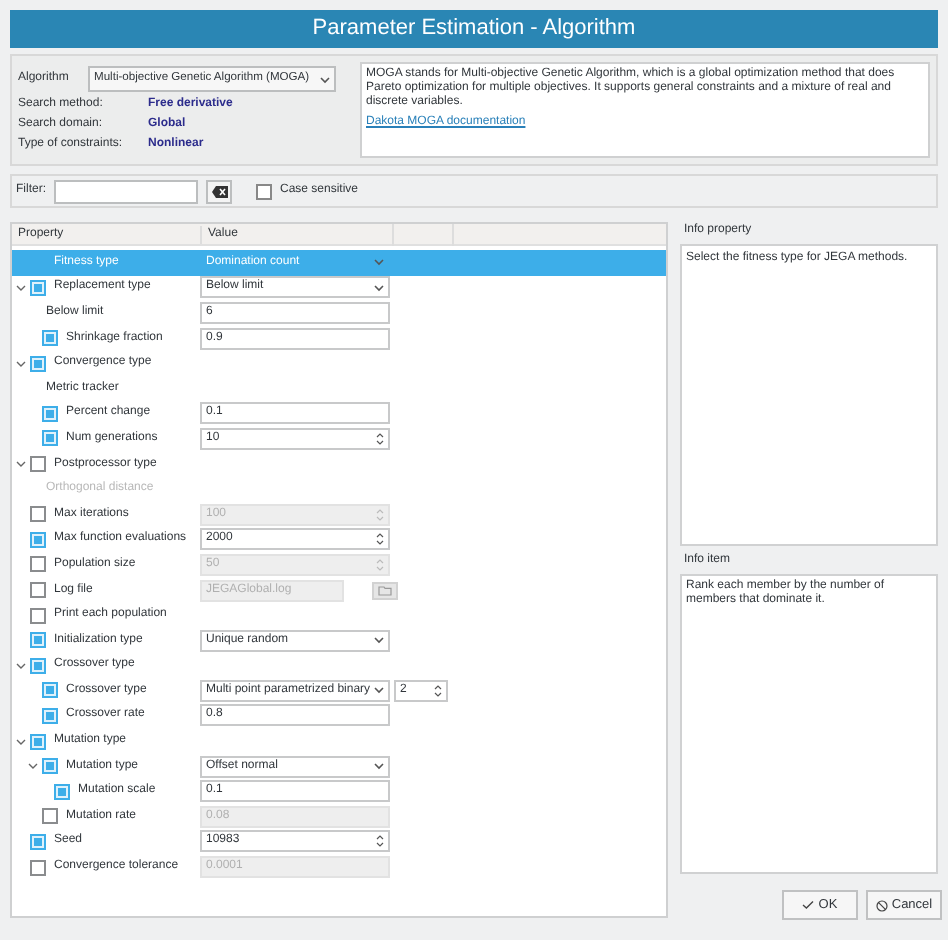  I want to click on filter-field, so click(126, 191).